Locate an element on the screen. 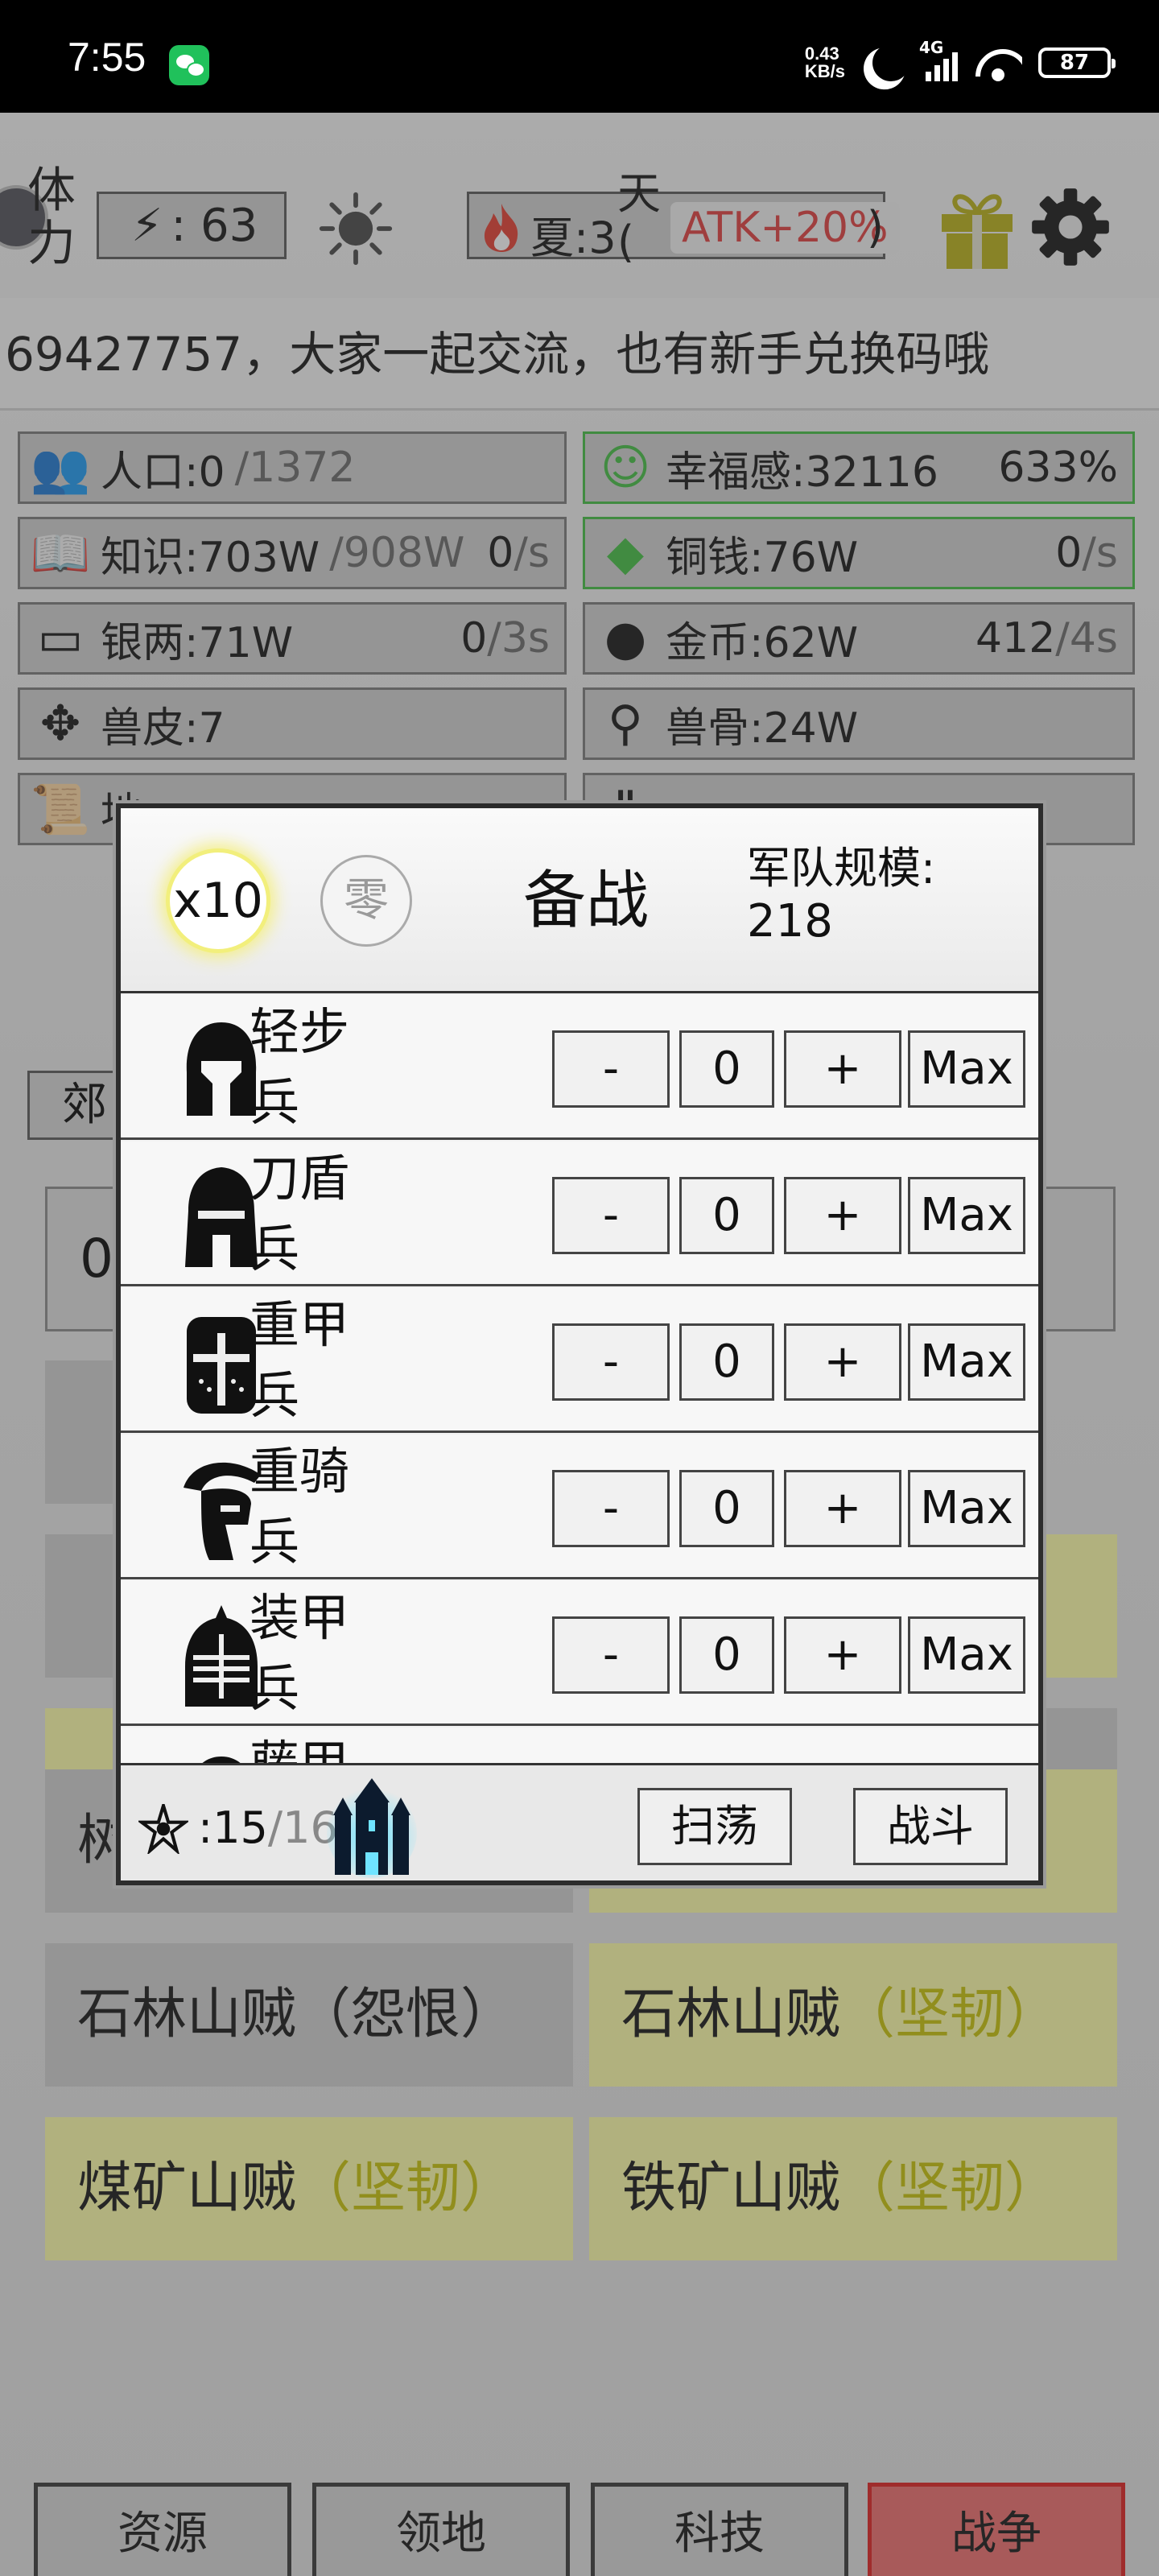  signal-icon: 4G is located at coordinates (938, 59).